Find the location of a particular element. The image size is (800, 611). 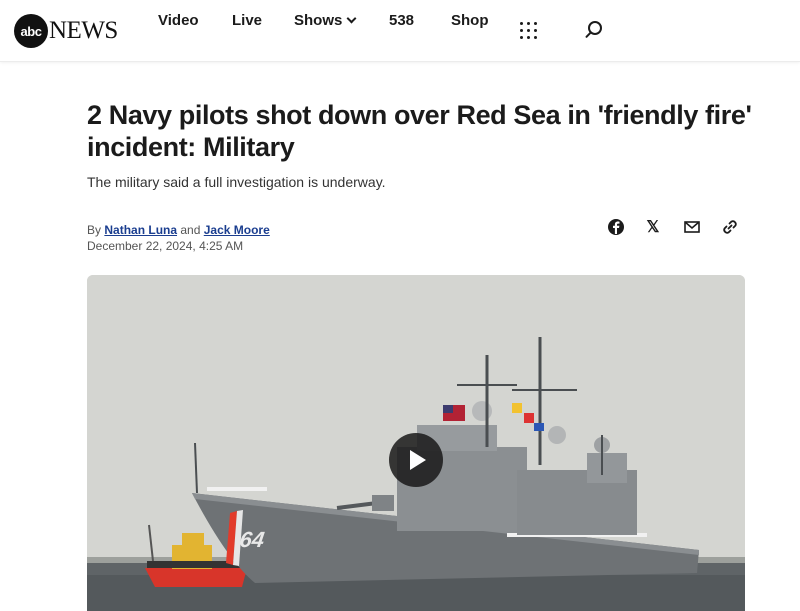

byline: By Nathan Luna and Jack Moore is located at coordinates (178, 230).